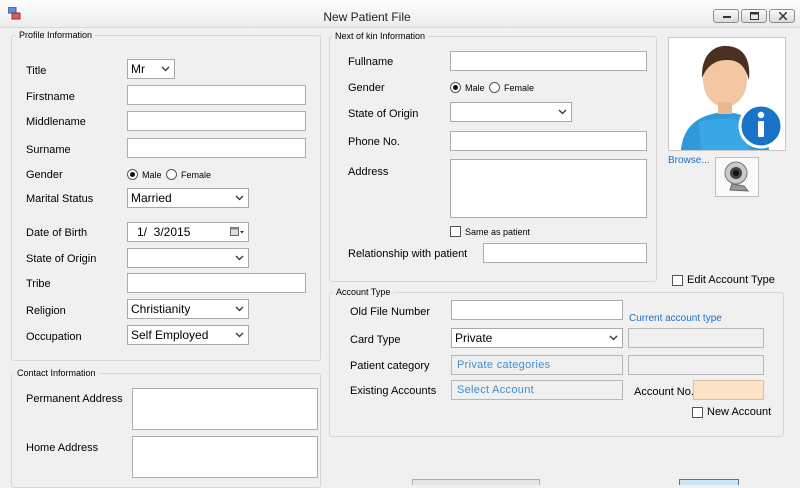 This screenshot has width=800, height=488. I want to click on dob-label: Date of Birth, so click(57, 233).